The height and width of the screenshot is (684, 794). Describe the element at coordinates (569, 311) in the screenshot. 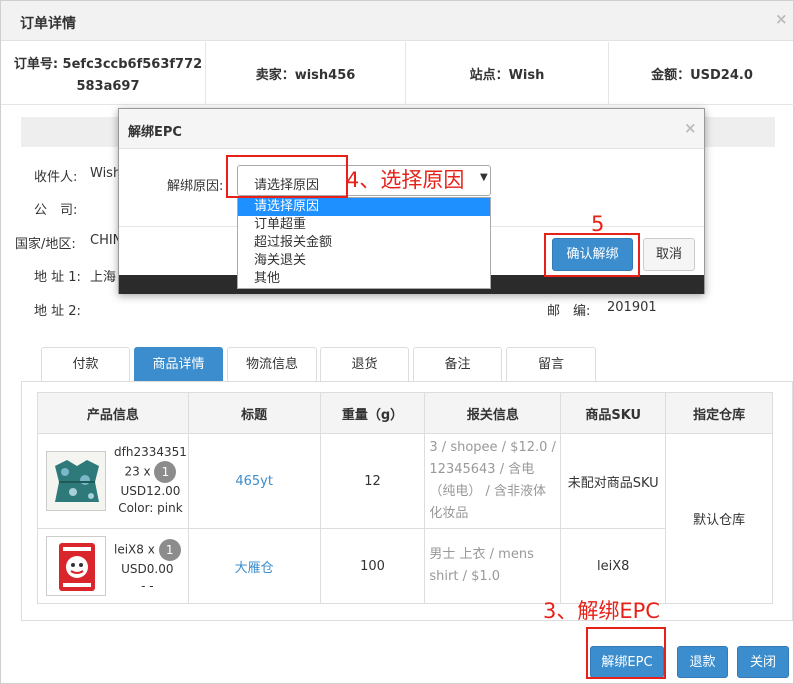

I see `postal-label: 邮 编:` at that location.